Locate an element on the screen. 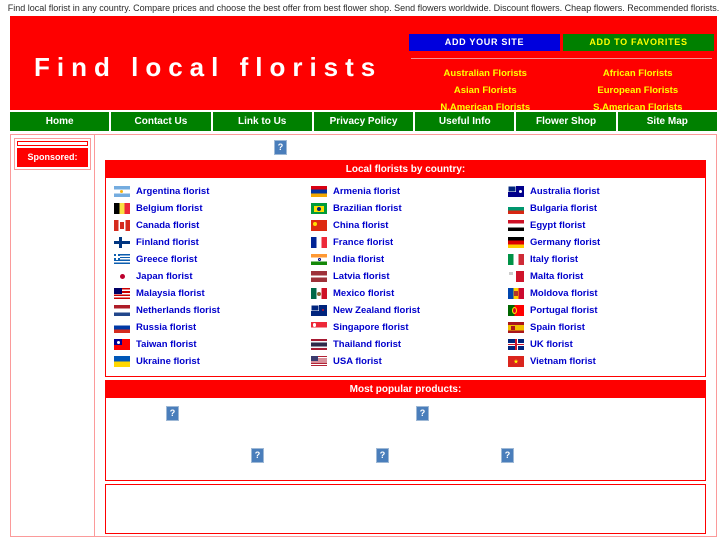 The image size is (727, 545). country-link-vietnam: Vietnam florist is located at coordinates (606, 361).